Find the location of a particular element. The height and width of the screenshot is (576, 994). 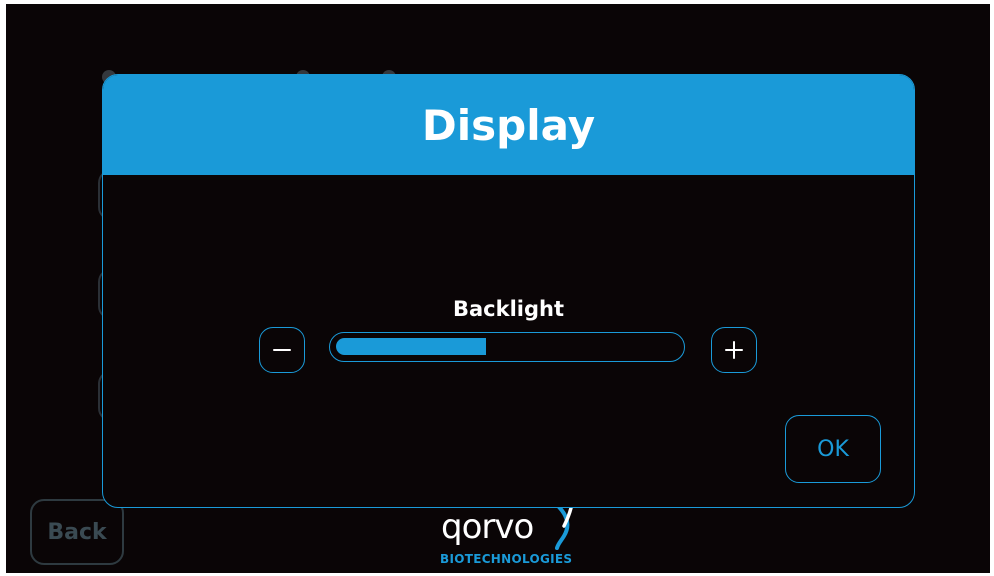

dialog-title: Display is located at coordinates (508, 125).